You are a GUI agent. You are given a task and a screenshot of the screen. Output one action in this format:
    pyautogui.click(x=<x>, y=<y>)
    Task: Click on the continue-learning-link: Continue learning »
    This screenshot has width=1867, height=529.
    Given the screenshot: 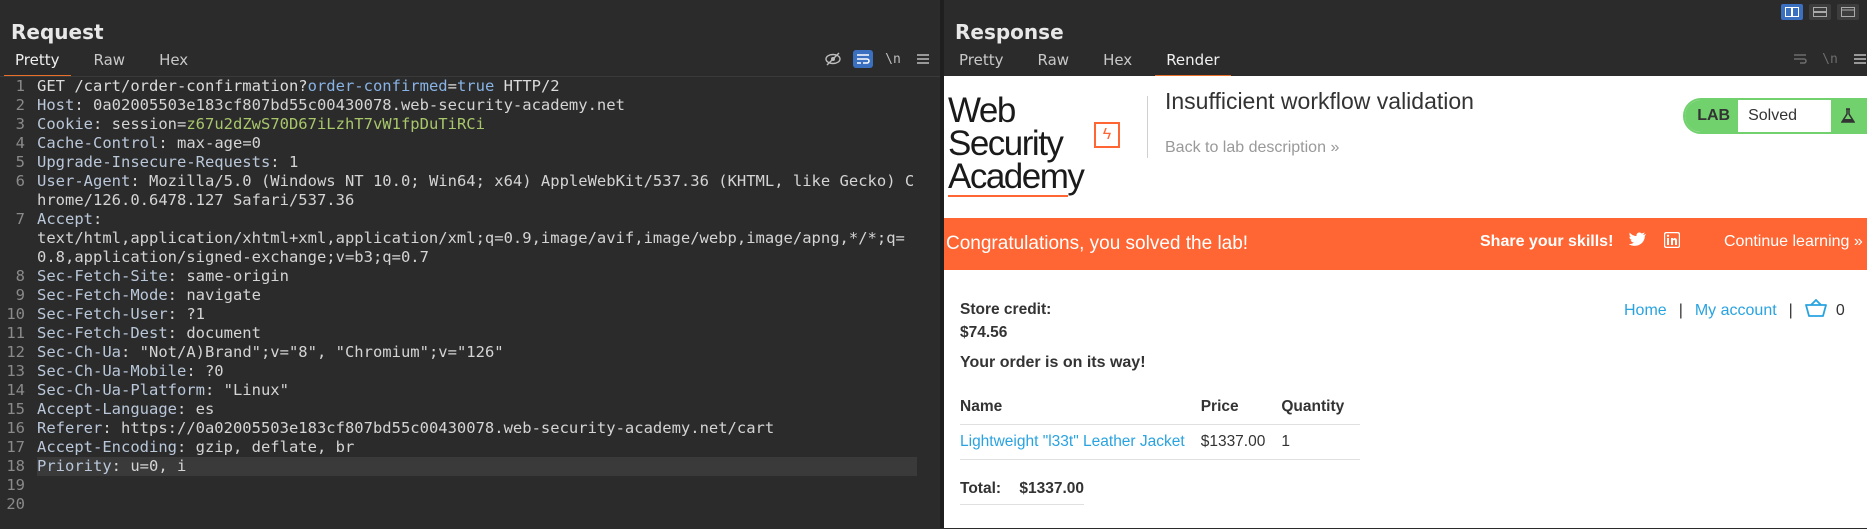 What is the action you would take?
    pyautogui.click(x=1793, y=242)
    